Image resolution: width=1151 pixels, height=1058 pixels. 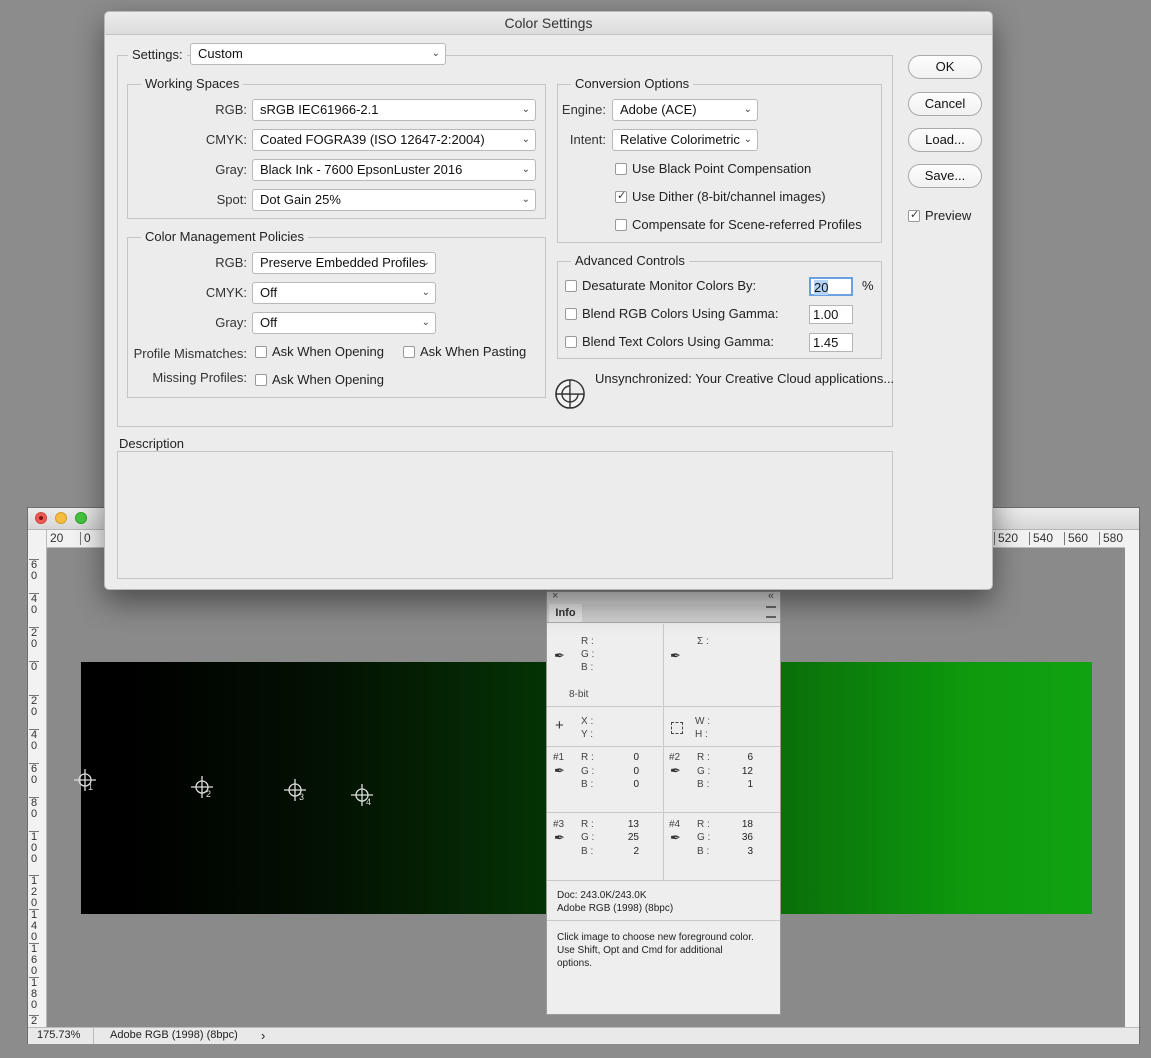 I want to click on sampler-2-green: 12, so click(x=747, y=771).